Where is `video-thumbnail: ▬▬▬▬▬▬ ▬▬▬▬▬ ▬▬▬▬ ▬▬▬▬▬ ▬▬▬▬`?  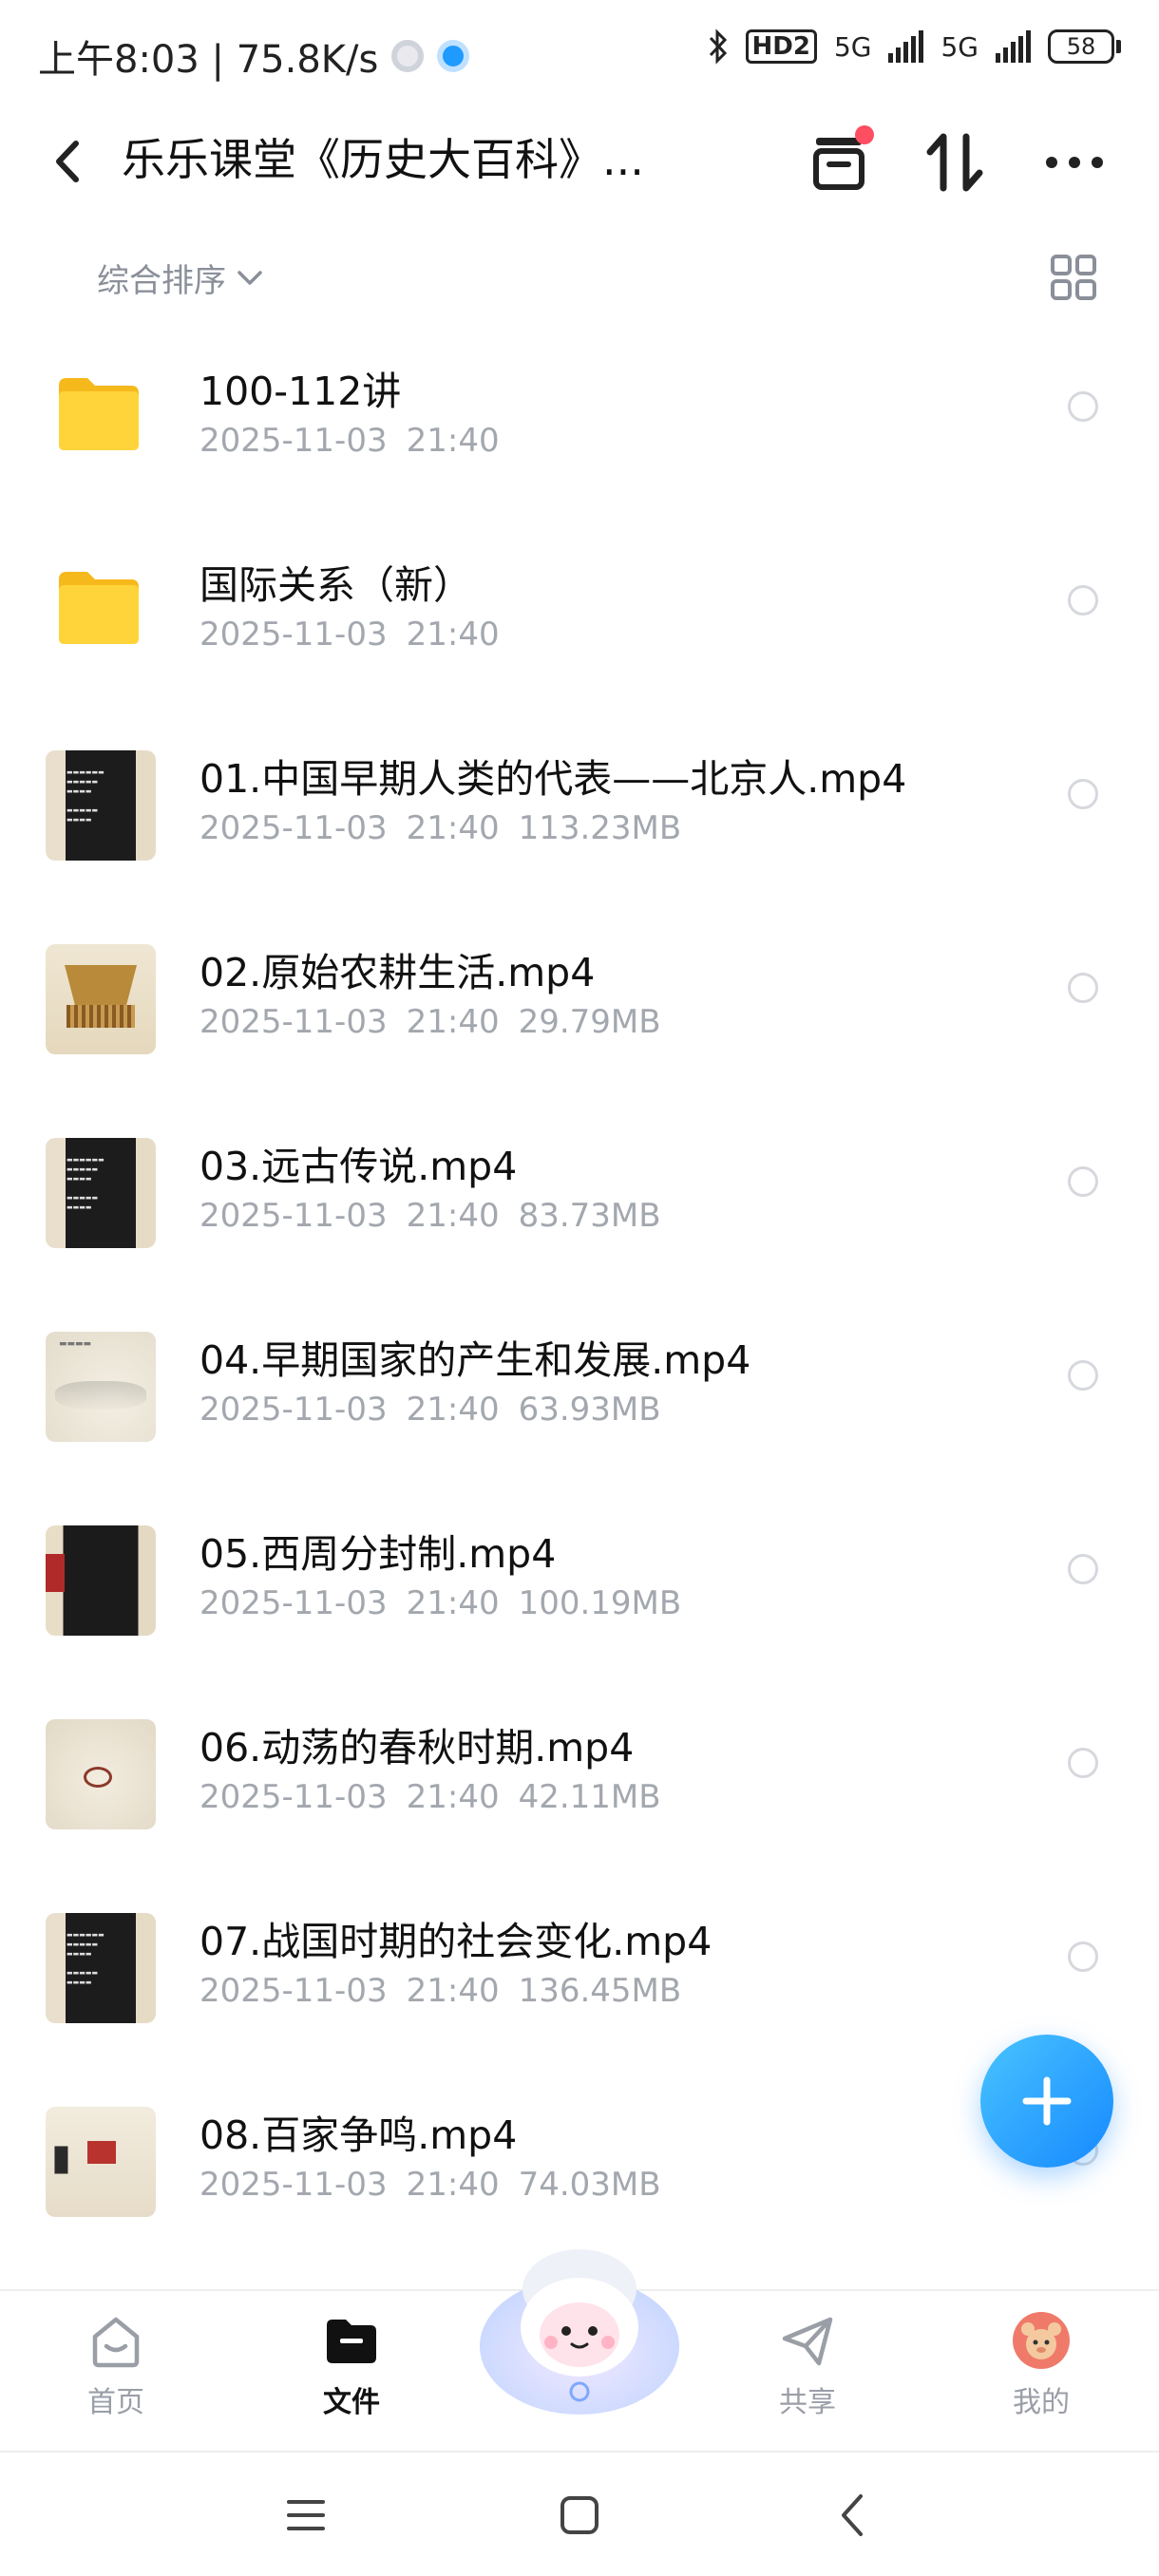 video-thumbnail: ▬▬▬▬▬▬ ▬▬▬▬▬ ▬▬▬▬ ▬▬▬▬▬ ▬▬▬▬ is located at coordinates (101, 1193).